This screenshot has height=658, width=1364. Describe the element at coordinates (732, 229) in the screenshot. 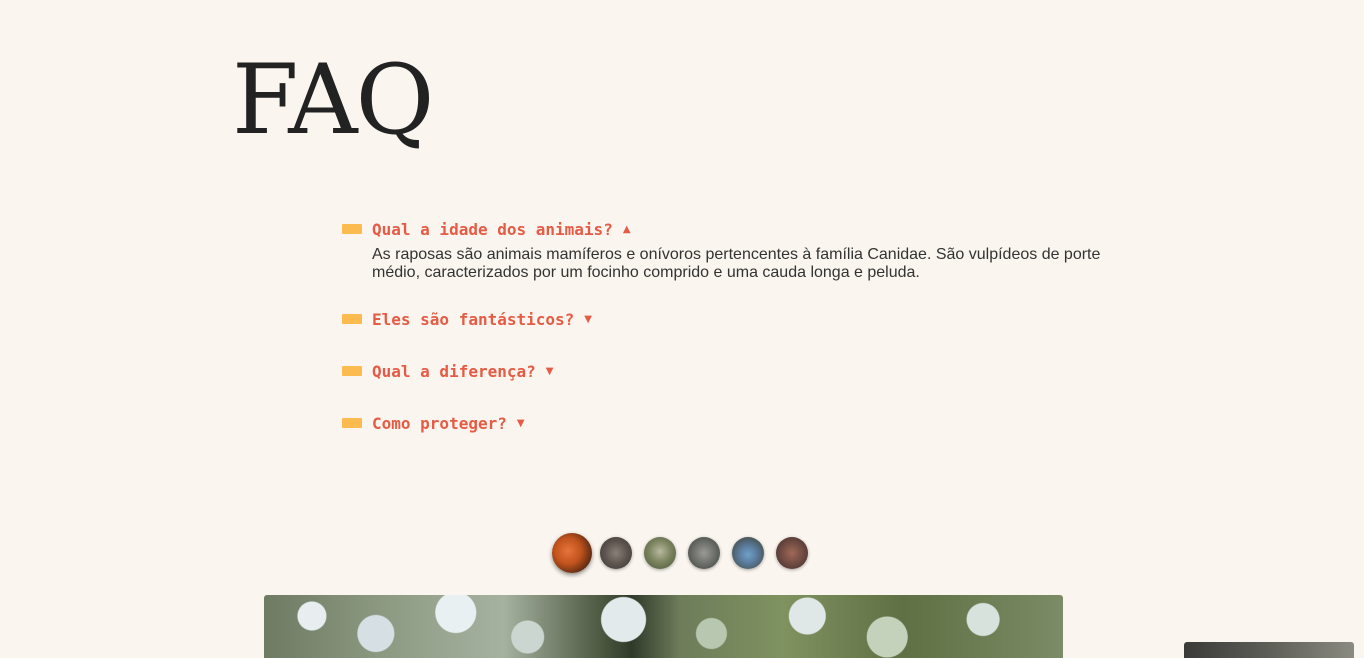

I see `faq-question-toggle: Qual a idade dos animais? ▲` at that location.